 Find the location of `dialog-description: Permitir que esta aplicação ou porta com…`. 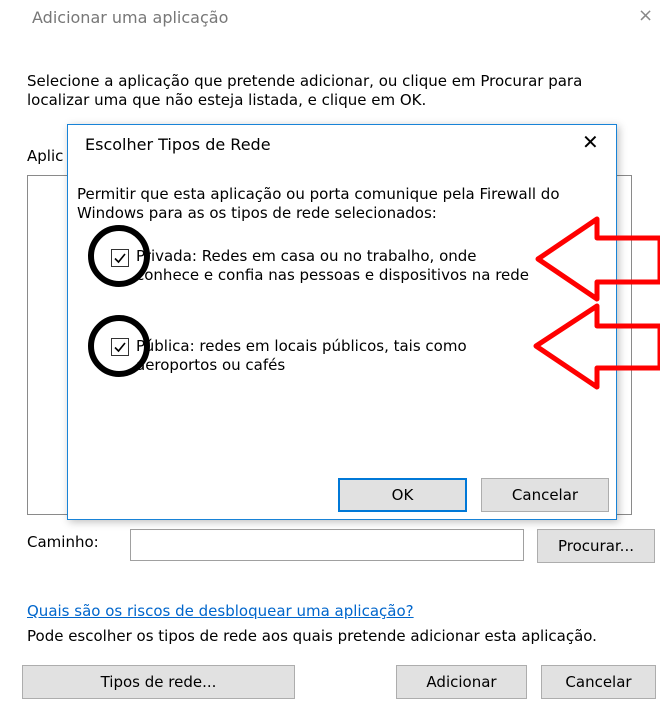

dialog-description: Permitir que esta aplicação ou porta com… is located at coordinates (318, 203).